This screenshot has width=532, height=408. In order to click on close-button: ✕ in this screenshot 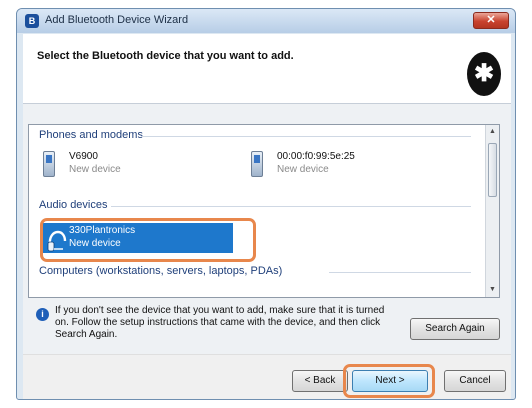, I will do `click(491, 20)`.